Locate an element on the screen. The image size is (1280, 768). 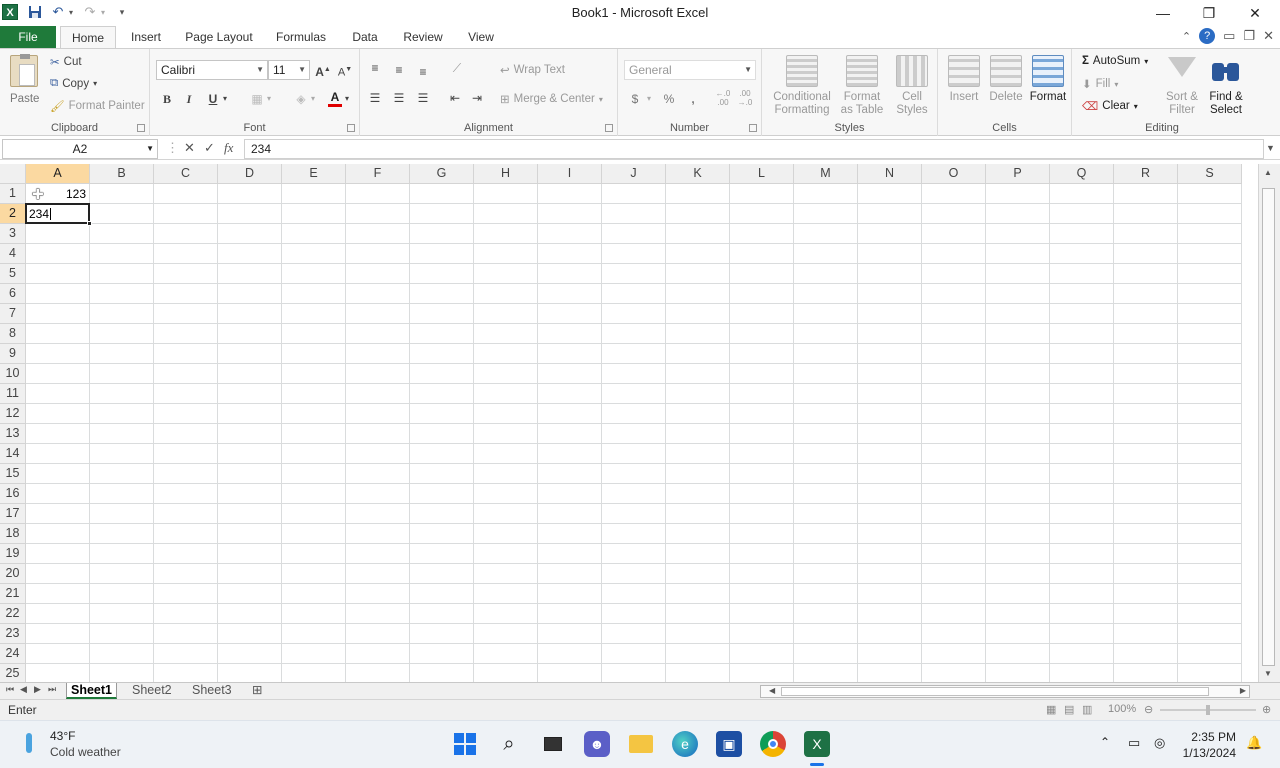
row-header: 7 is located at coordinates (13, 314).